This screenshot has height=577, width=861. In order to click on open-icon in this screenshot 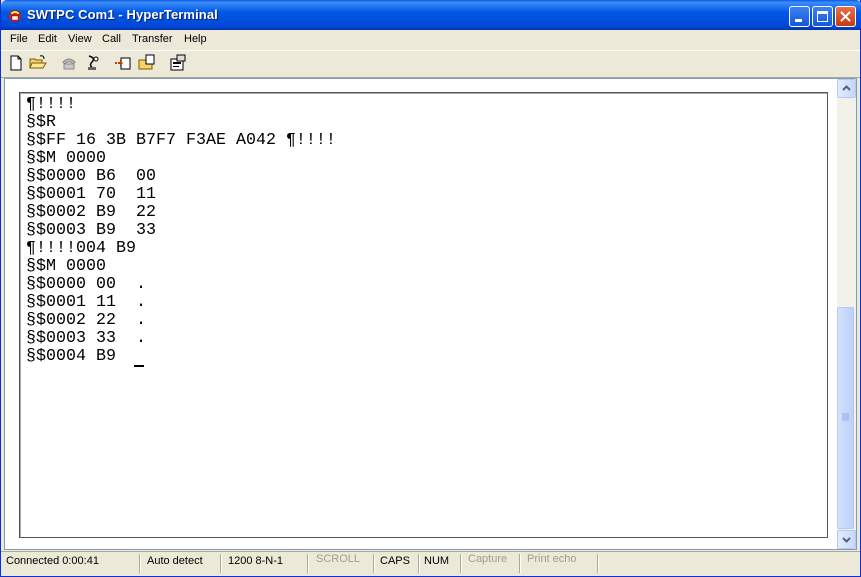, I will do `click(38, 63)`.